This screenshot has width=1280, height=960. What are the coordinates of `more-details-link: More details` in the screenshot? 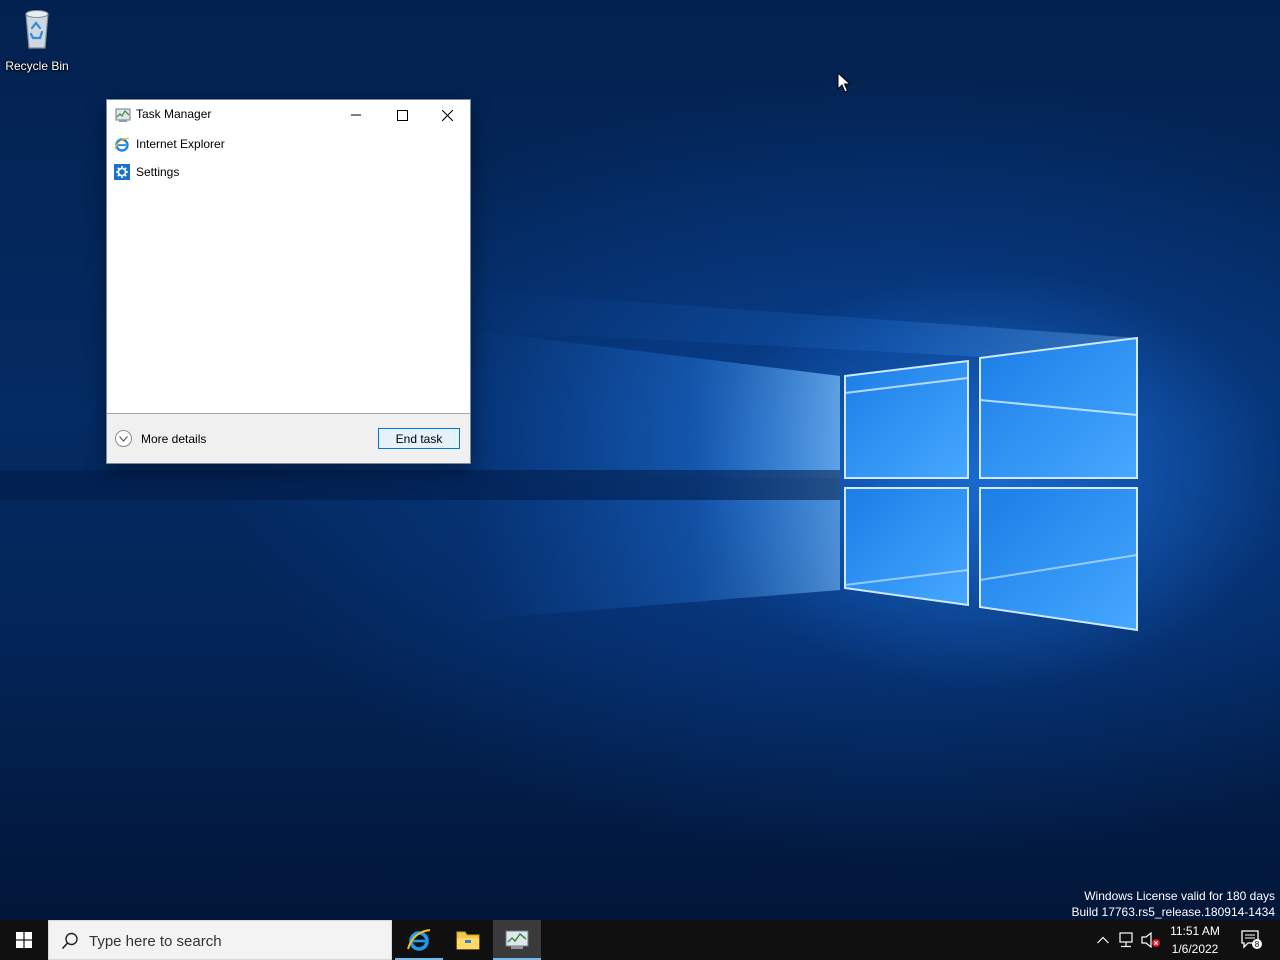 It's located at (173, 439).